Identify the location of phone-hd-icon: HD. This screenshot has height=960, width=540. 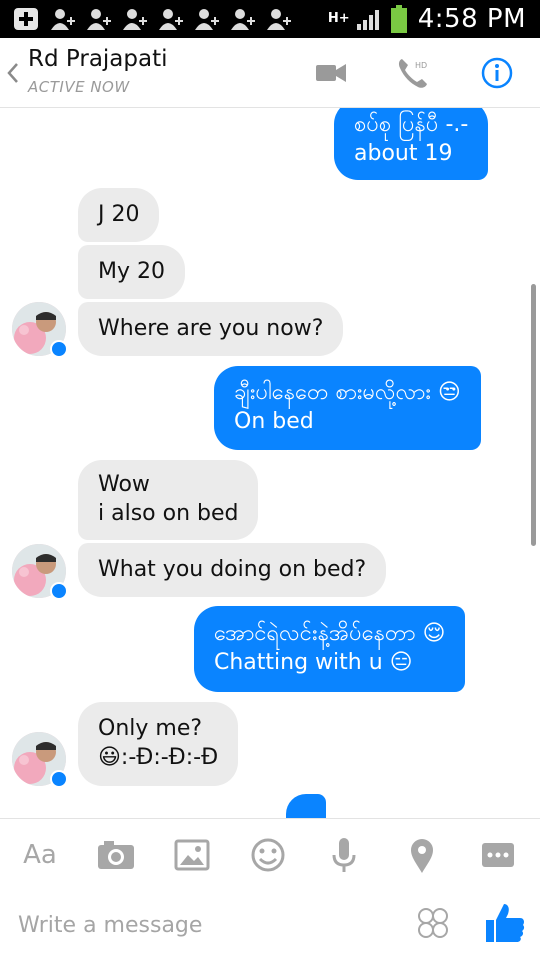
(413, 73).